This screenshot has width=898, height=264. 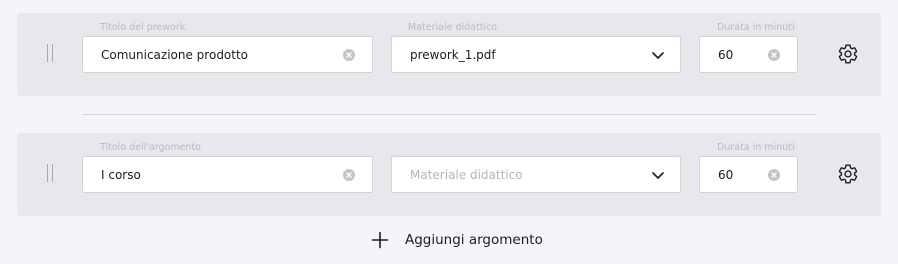 I want to click on material-label: Materiale didattico, so click(x=453, y=27).